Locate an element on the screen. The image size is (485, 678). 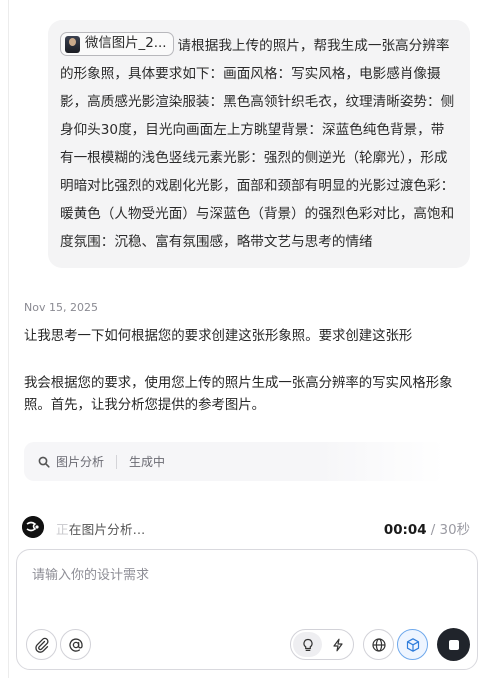
assistant-avatar is located at coordinates (33, 527).